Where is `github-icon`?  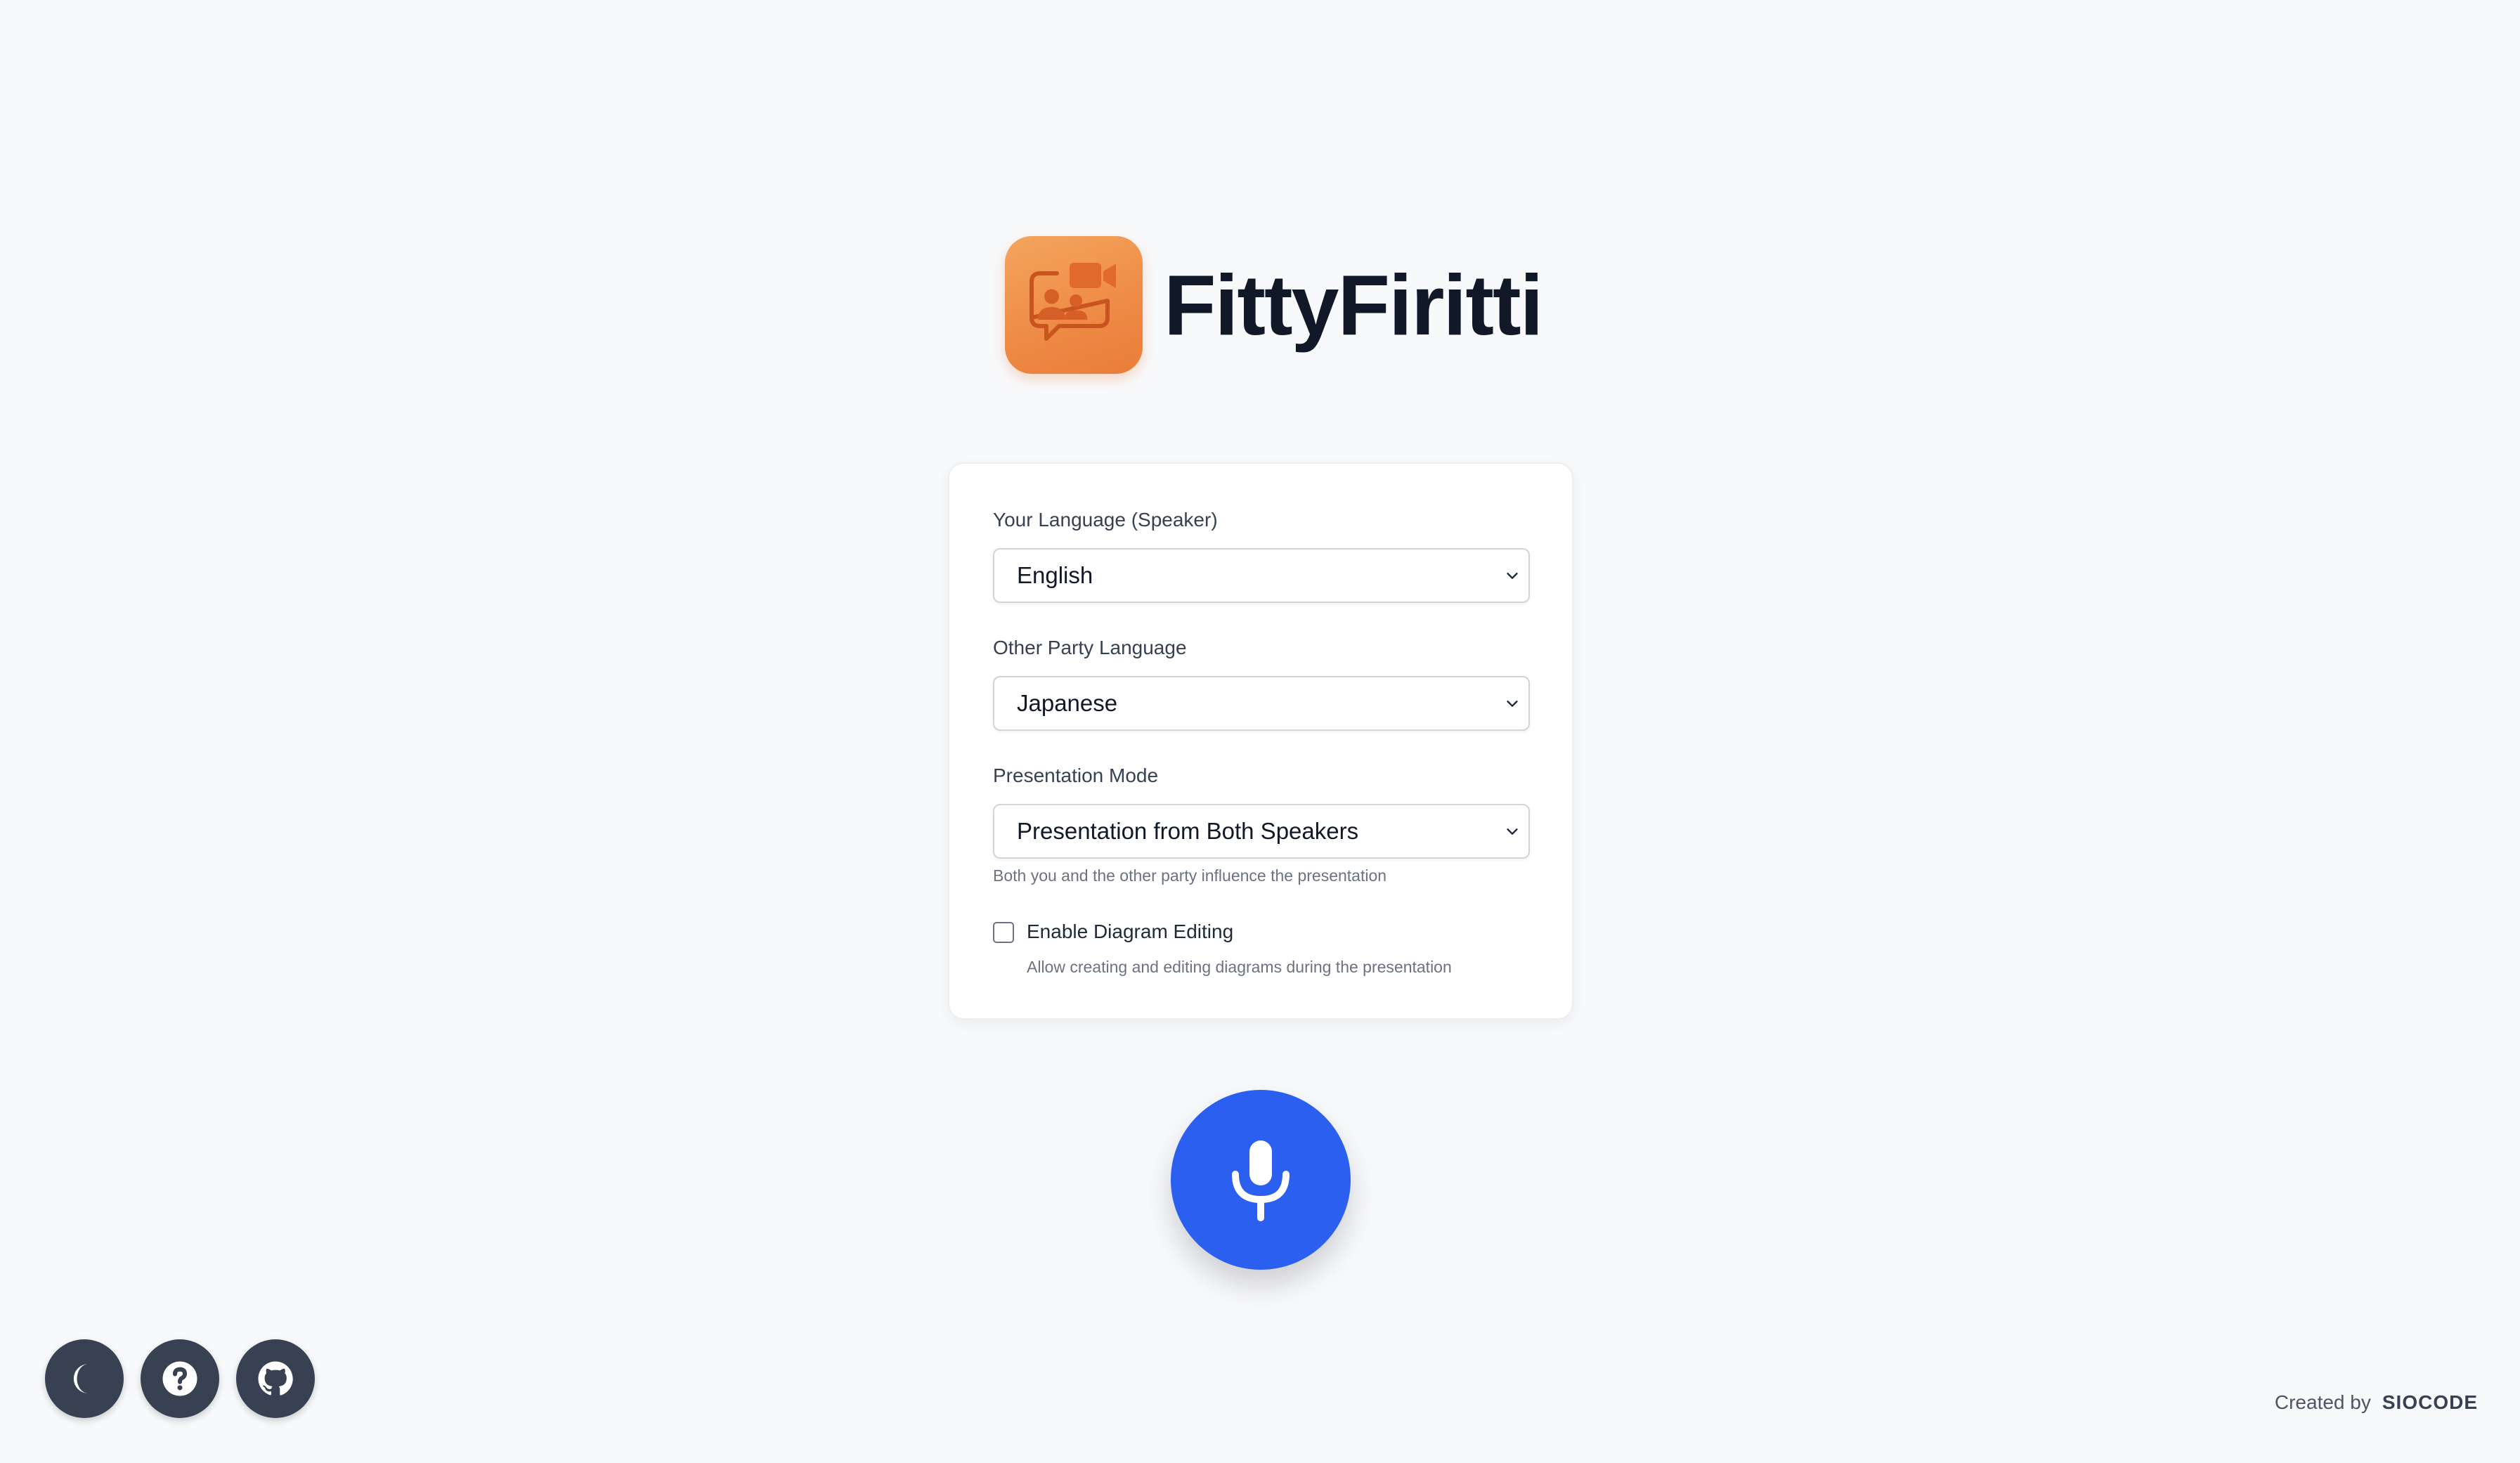
github-icon is located at coordinates (276, 1378).